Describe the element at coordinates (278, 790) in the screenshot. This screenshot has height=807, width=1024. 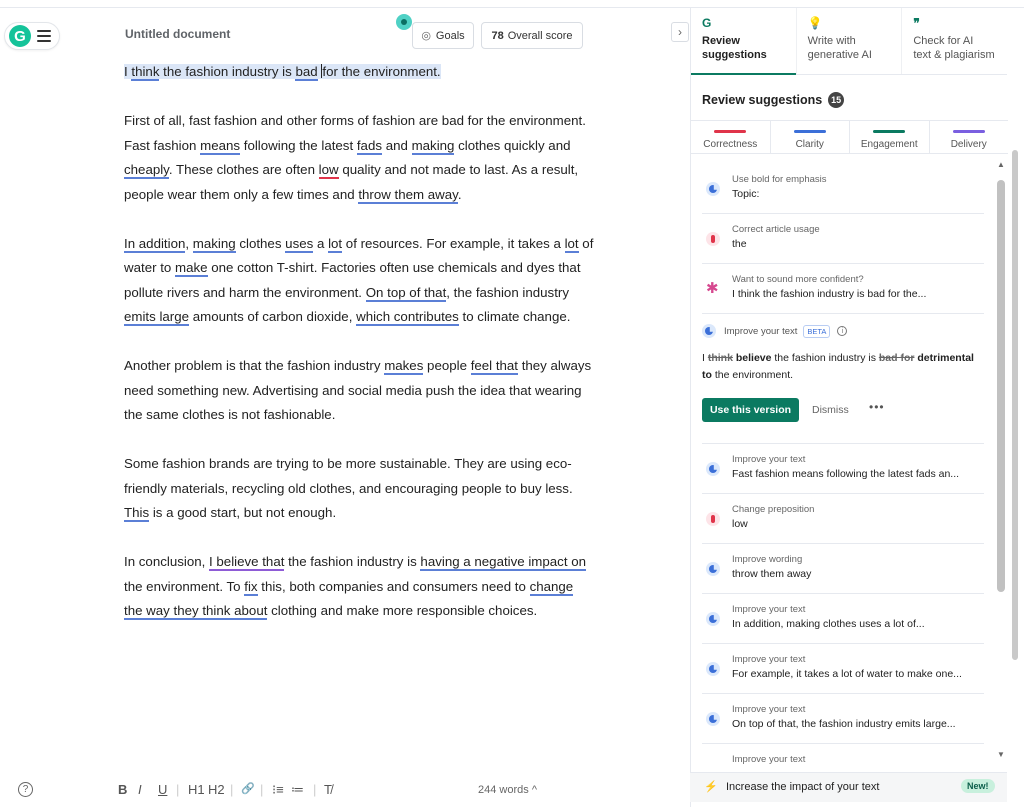
I see `ordered-list-icon: ⁝≡` at that location.